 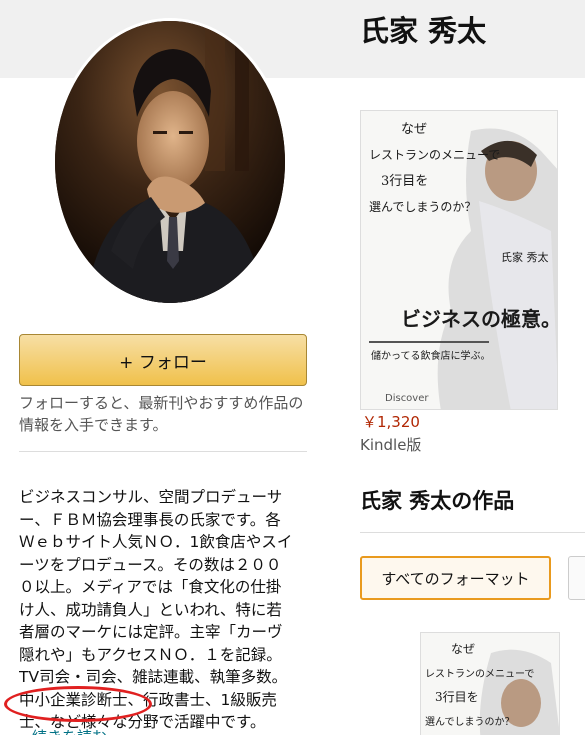 What do you see at coordinates (150, 654) in the screenshot?
I see `bio-line: 隠れや」もアクセスＮＯ．１を記録。` at bounding box center [150, 654].